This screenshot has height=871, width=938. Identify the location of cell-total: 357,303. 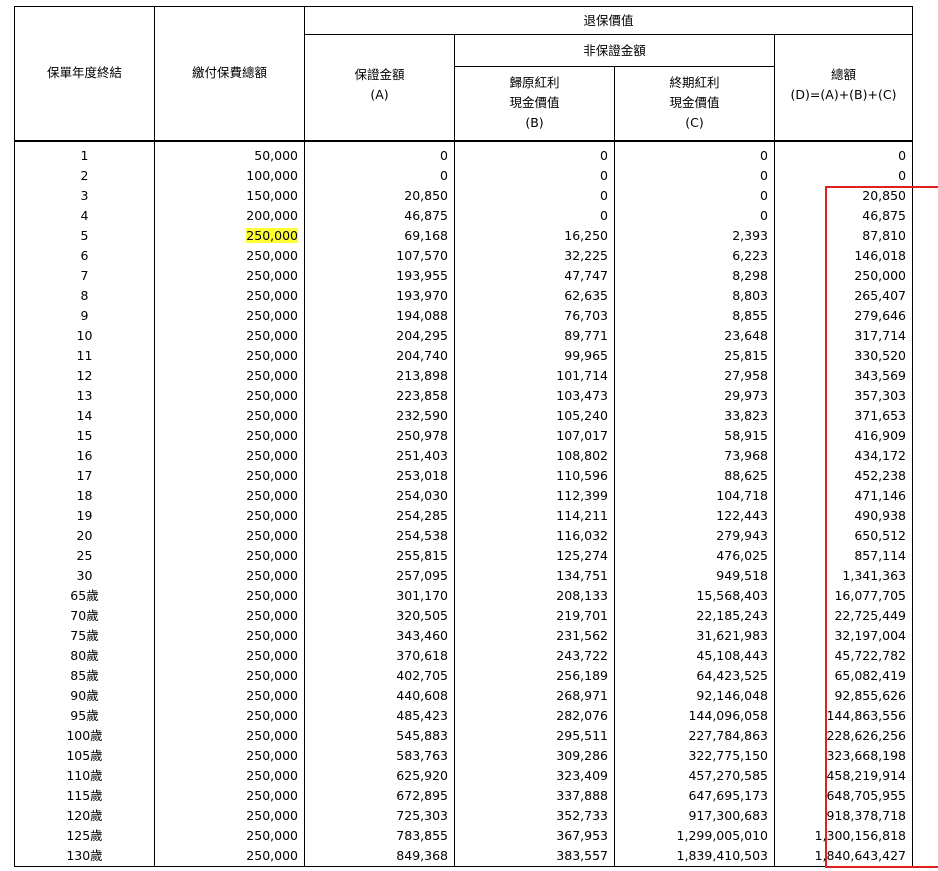
(843, 395).